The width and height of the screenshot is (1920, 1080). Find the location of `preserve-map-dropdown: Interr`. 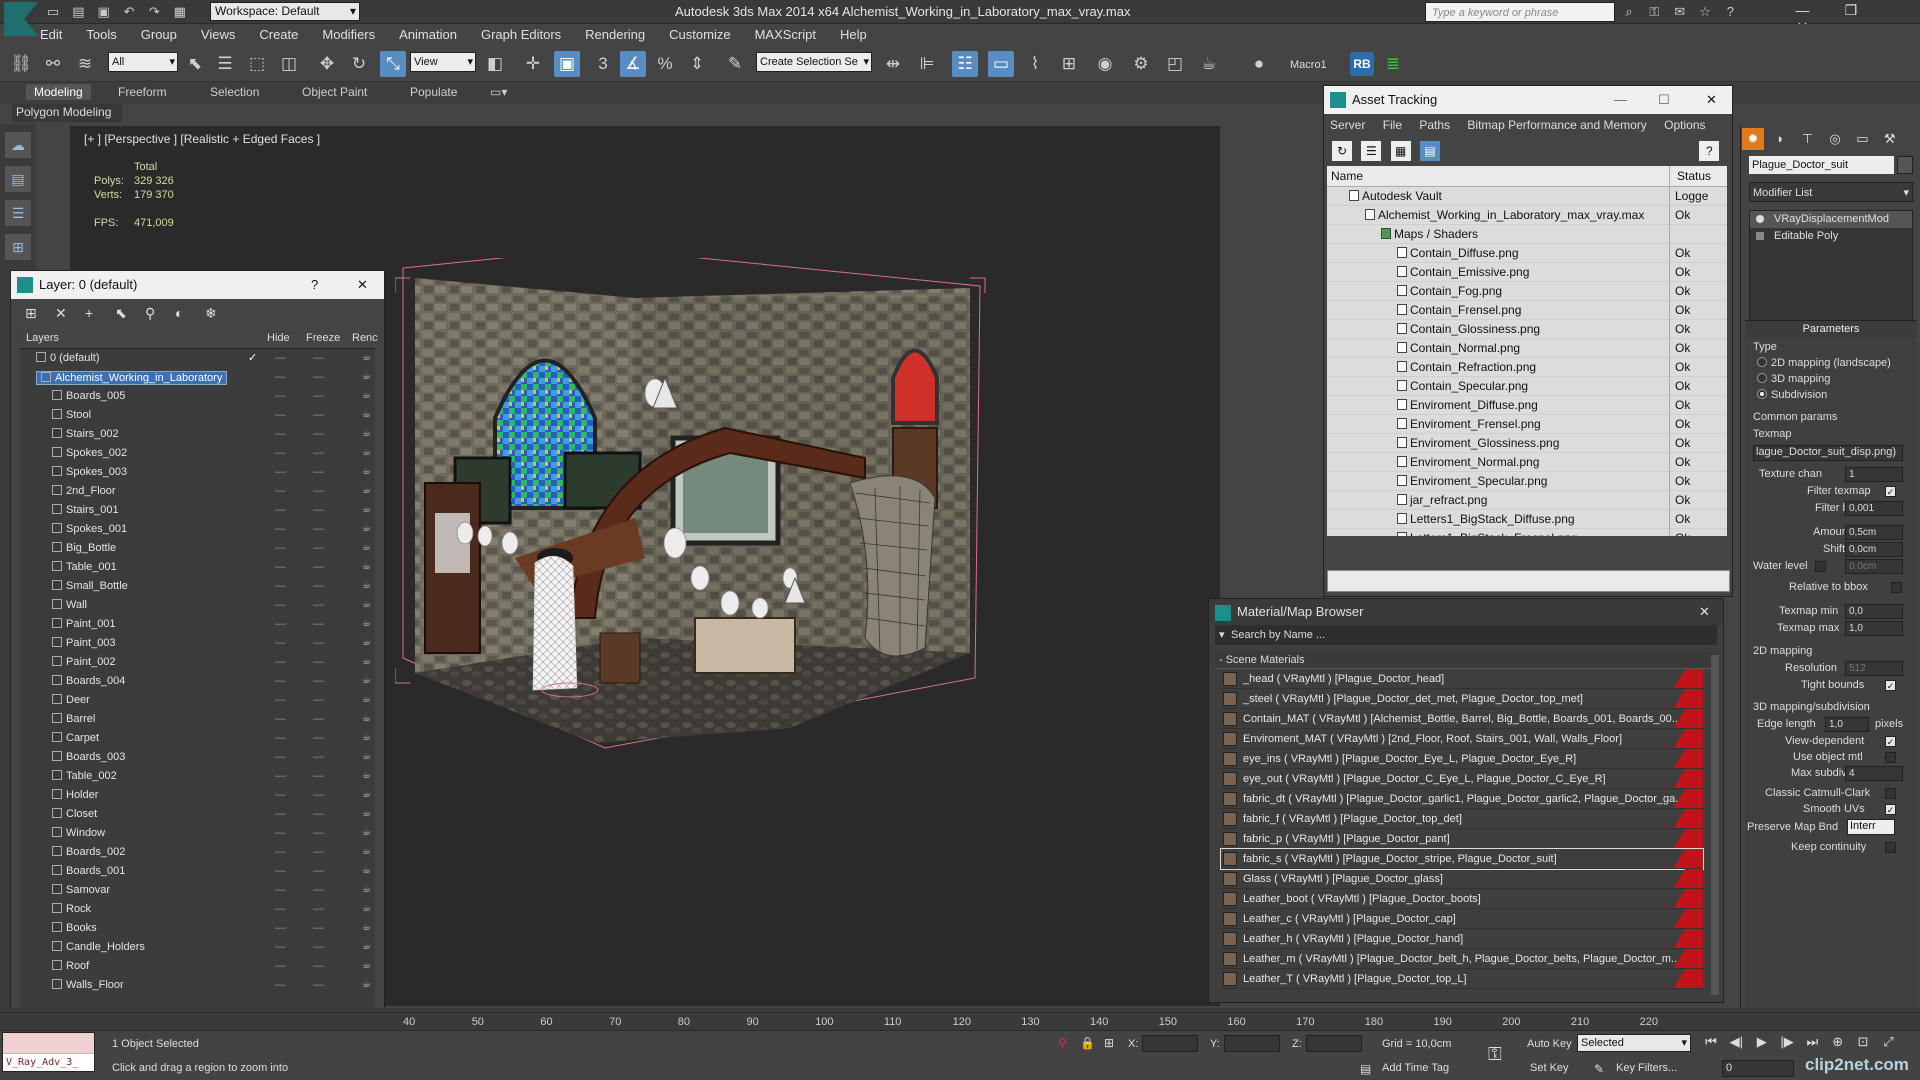

preserve-map-dropdown: Interr is located at coordinates (1871, 827).